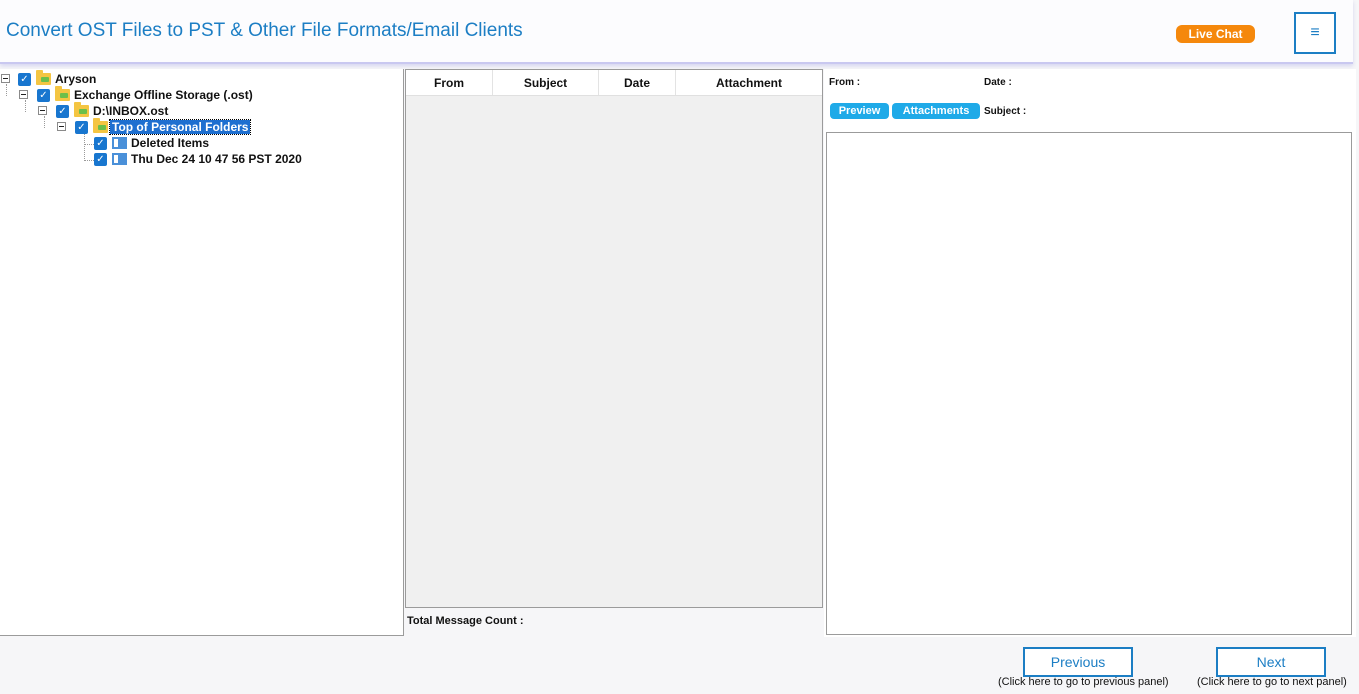 The width and height of the screenshot is (1359, 694). I want to click on hamburger-menu-icon: ≡, so click(1315, 32).